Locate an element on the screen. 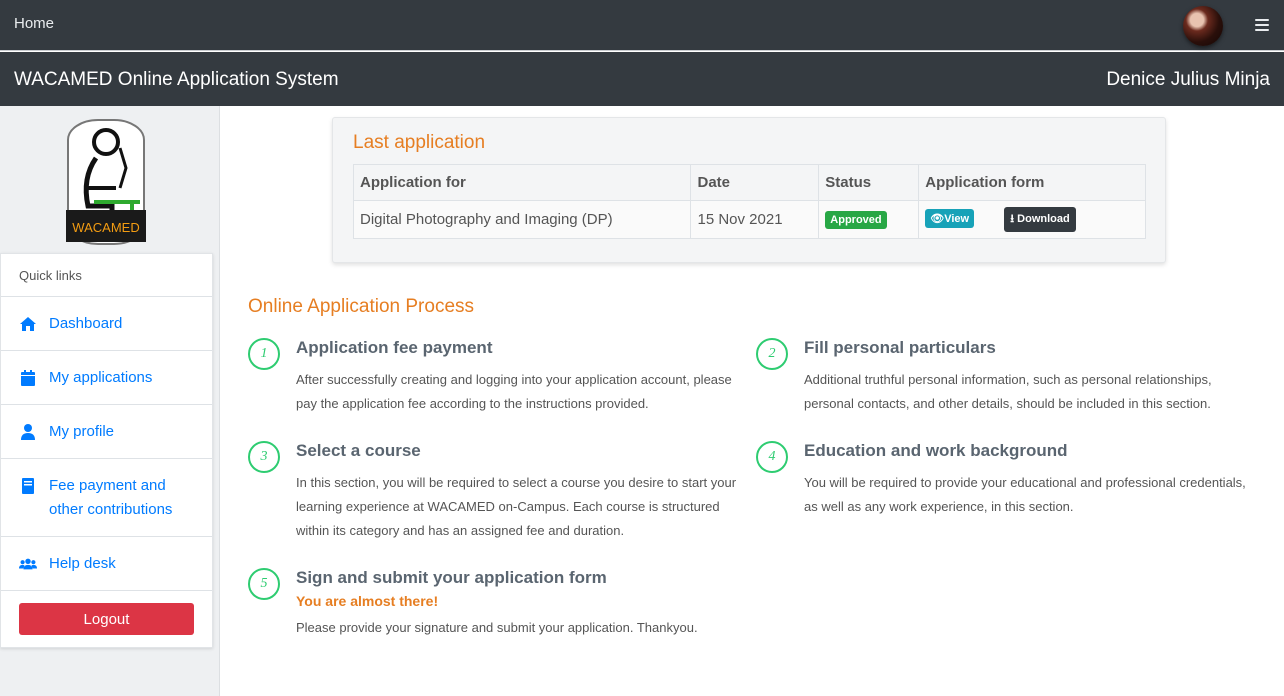 This screenshot has width=1284, height=696. step-number: 2 is located at coordinates (772, 354).